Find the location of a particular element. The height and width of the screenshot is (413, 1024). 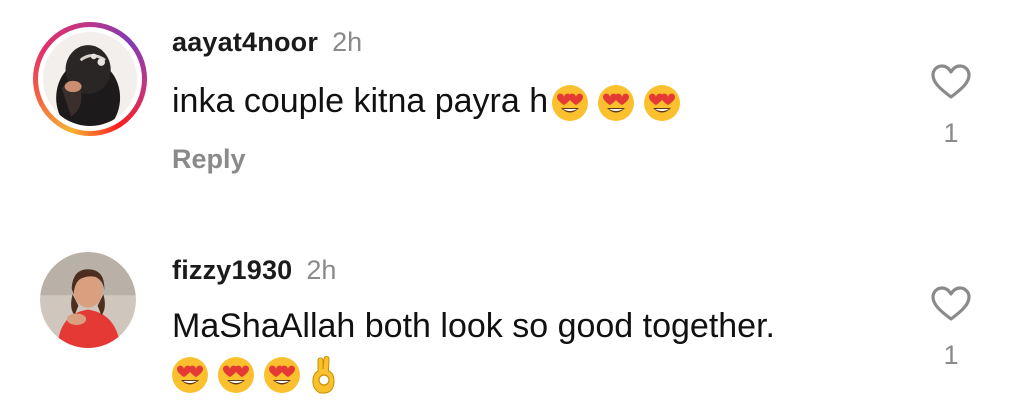

comment-text-body: inka couple kitna payra h is located at coordinates (360, 101).